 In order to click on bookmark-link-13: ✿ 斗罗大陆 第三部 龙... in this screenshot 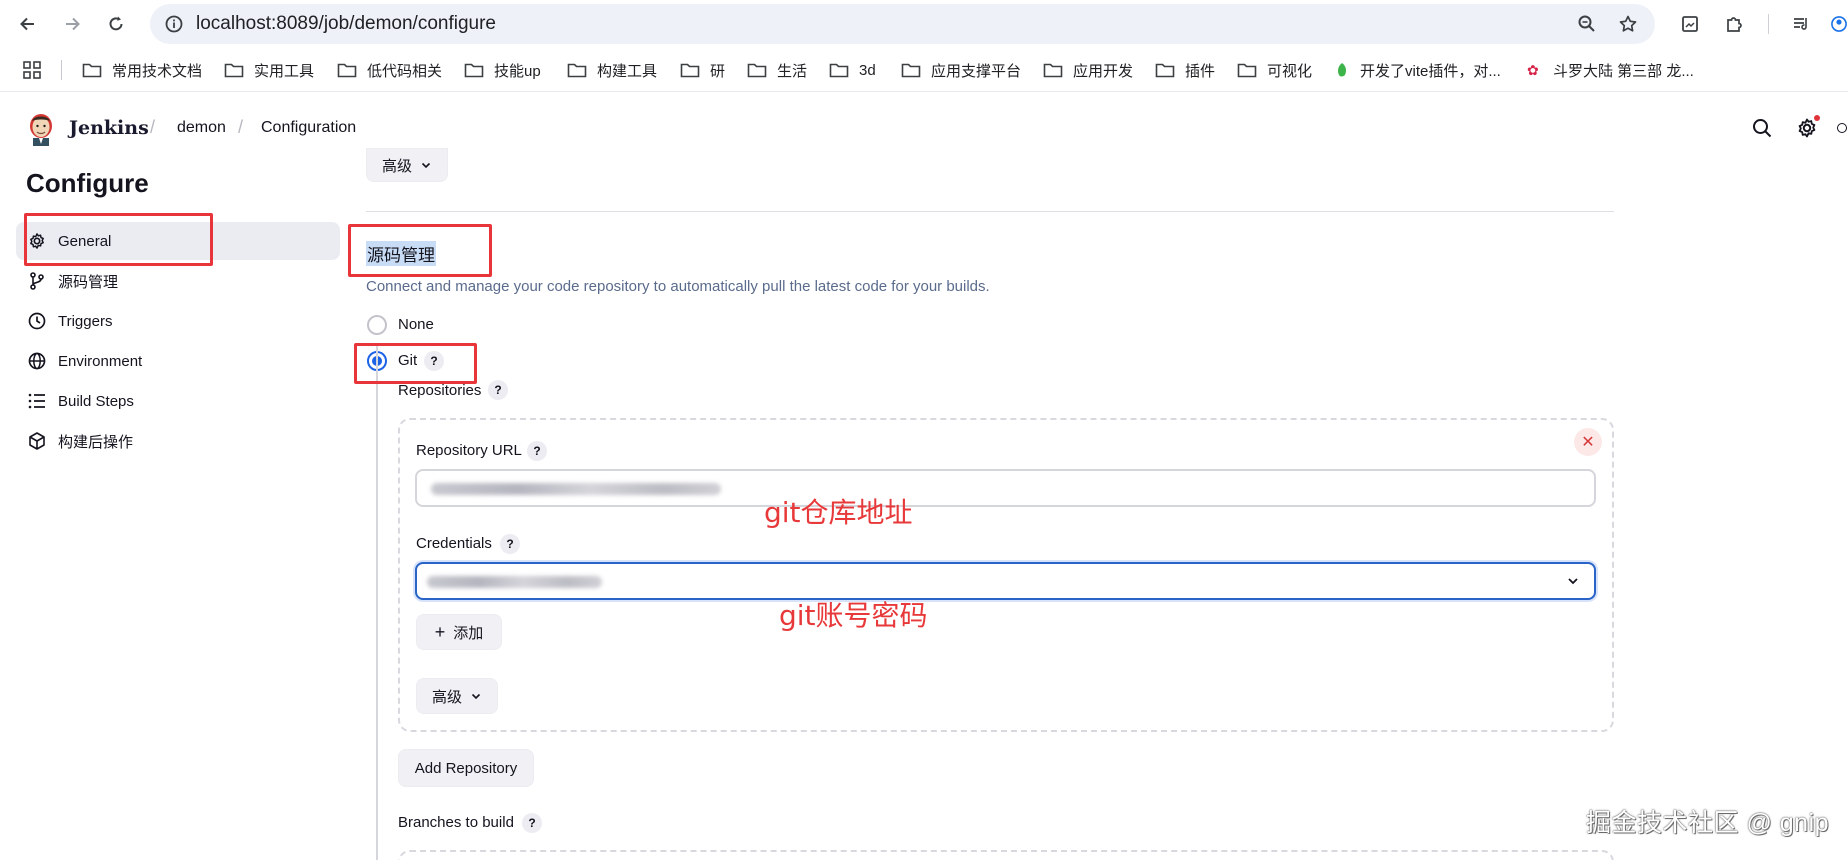, I will do `click(1610, 70)`.